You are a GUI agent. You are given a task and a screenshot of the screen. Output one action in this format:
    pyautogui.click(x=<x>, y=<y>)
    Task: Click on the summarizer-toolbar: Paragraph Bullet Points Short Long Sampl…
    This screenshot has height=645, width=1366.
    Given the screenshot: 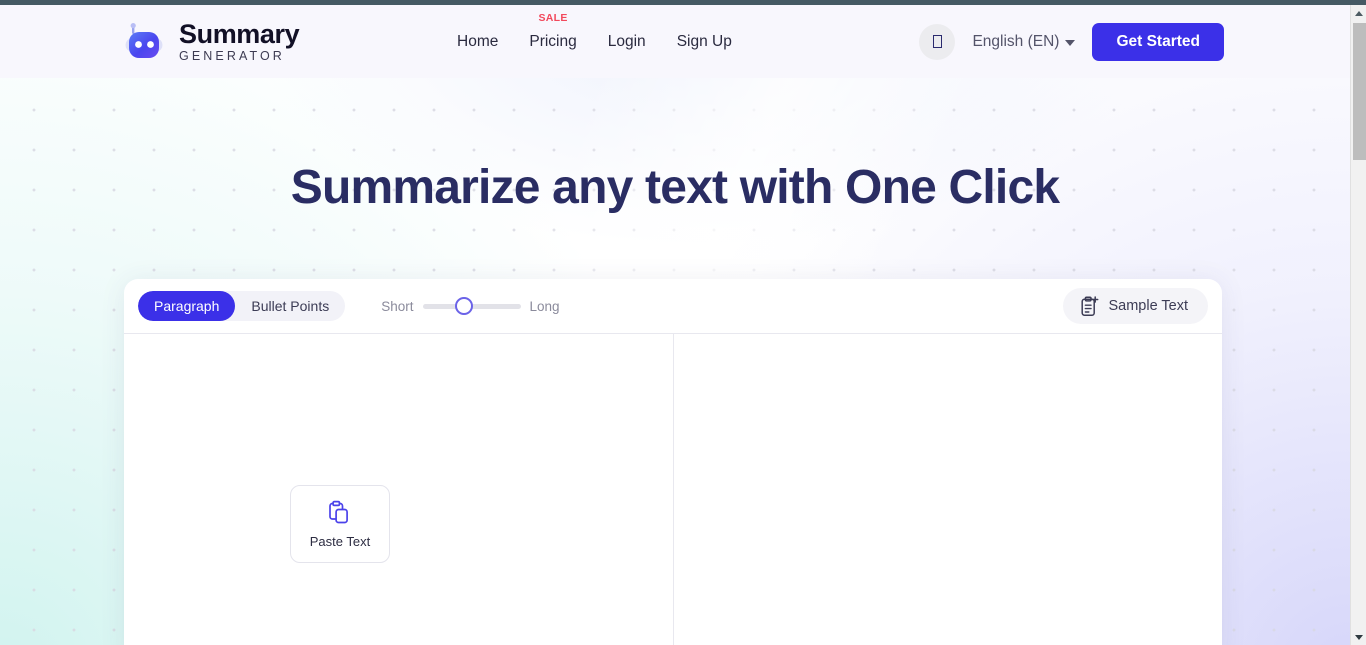 What is the action you would take?
    pyautogui.click(x=673, y=306)
    